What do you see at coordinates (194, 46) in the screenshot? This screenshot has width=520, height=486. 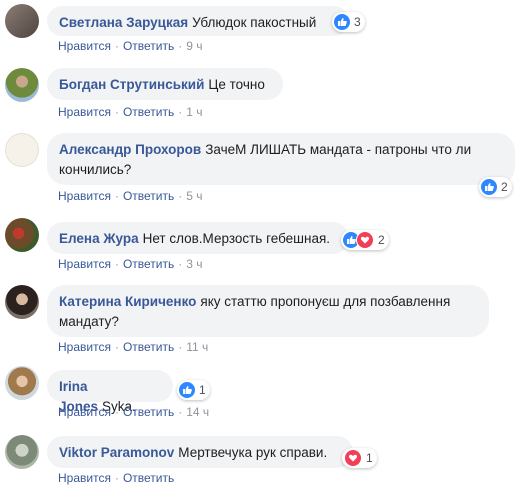 I see `comment-timestamp: 9 ч` at bounding box center [194, 46].